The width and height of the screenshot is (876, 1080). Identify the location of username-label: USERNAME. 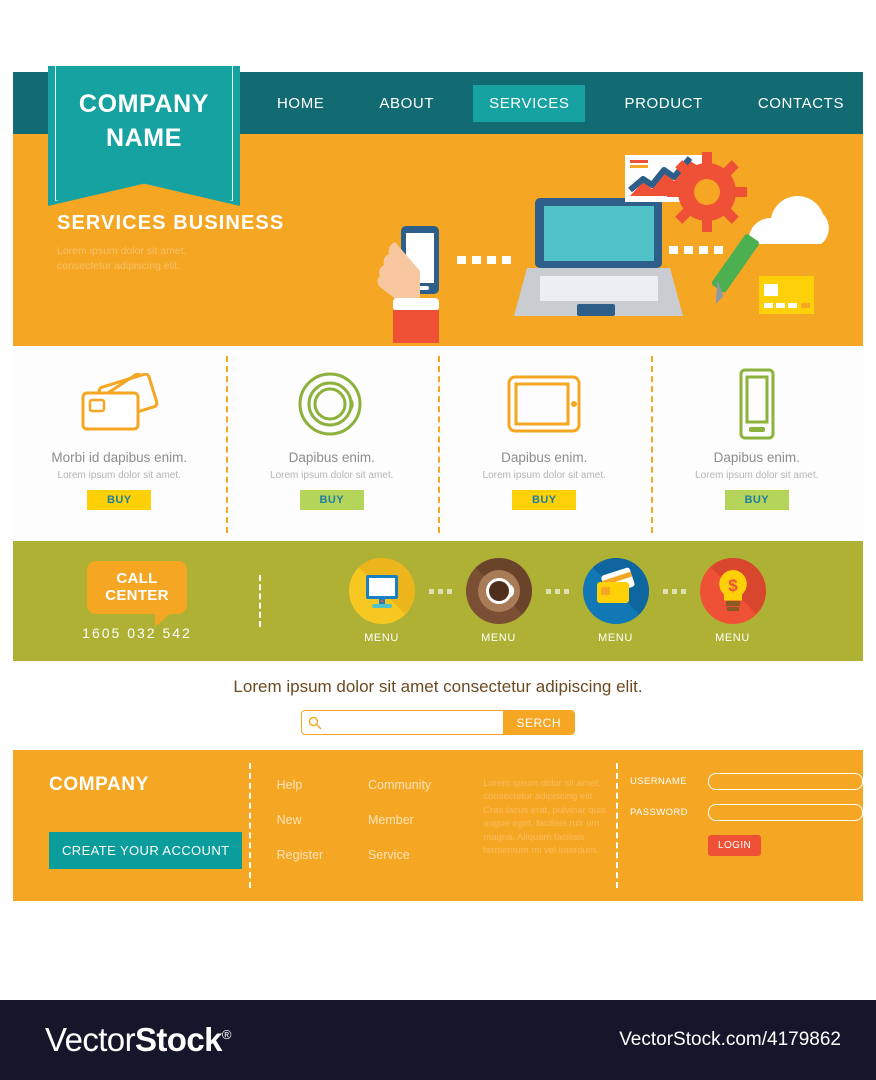
(659, 781).